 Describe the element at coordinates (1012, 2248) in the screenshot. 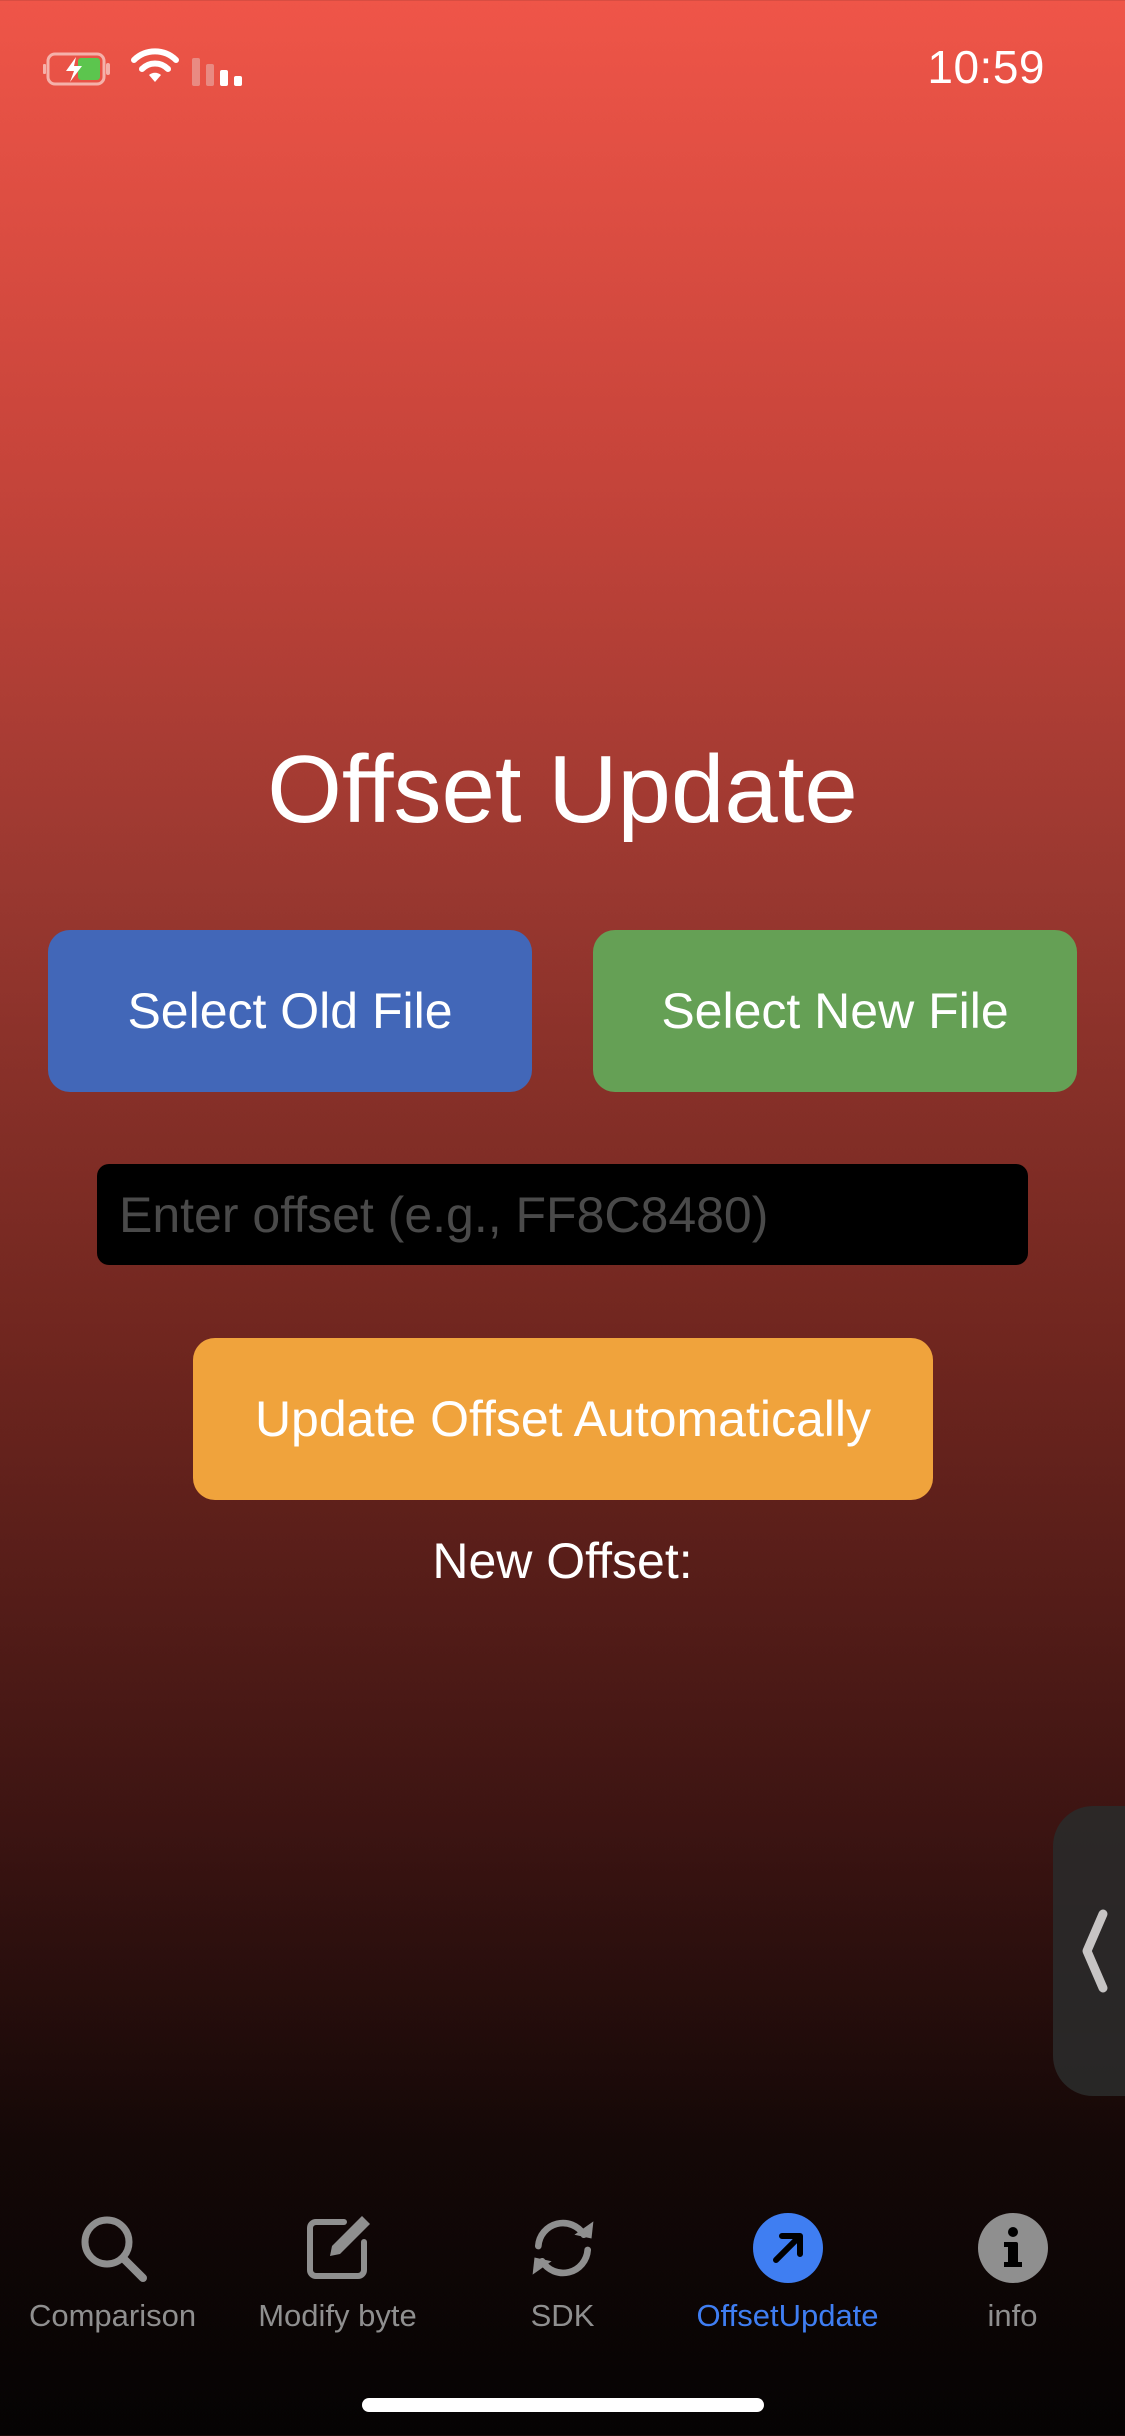

I see `info-circle-icon` at that location.